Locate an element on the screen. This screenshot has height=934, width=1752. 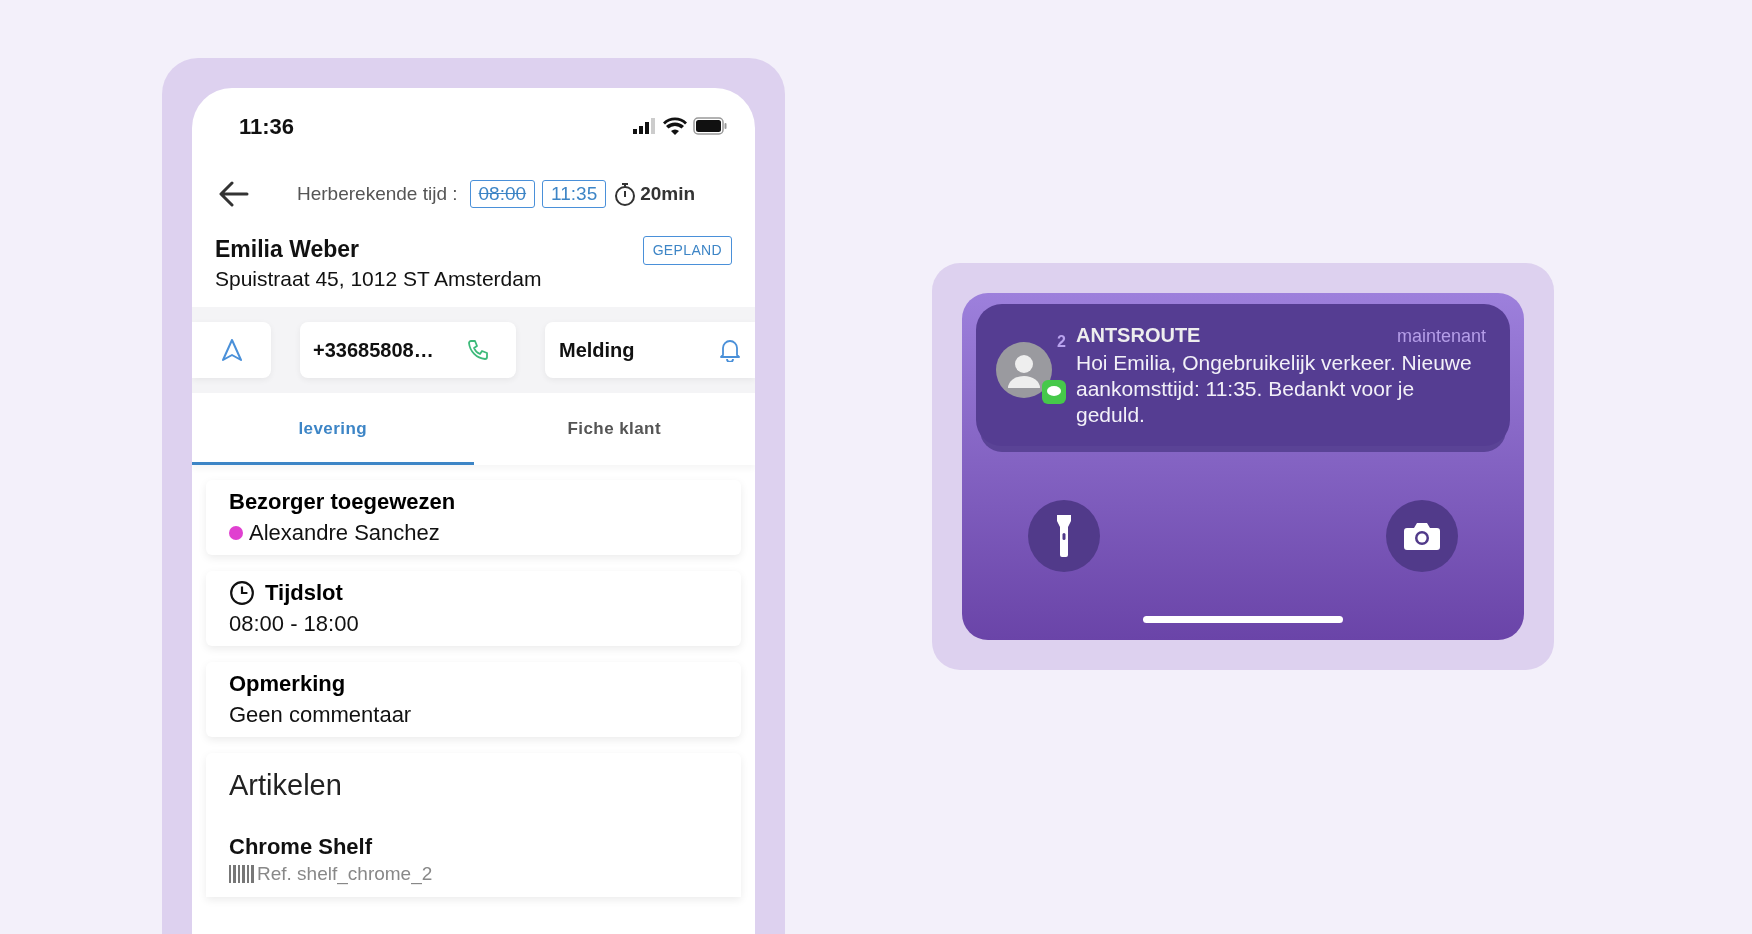
contact-avatar-icon is located at coordinates (1024, 370).